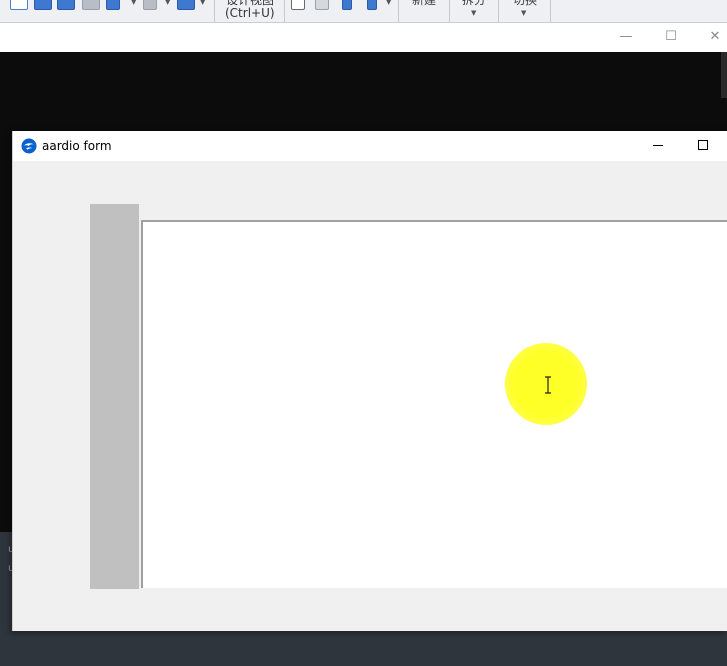 The image size is (727, 666). I want to click on send-backward-icon, so click(43, 5).